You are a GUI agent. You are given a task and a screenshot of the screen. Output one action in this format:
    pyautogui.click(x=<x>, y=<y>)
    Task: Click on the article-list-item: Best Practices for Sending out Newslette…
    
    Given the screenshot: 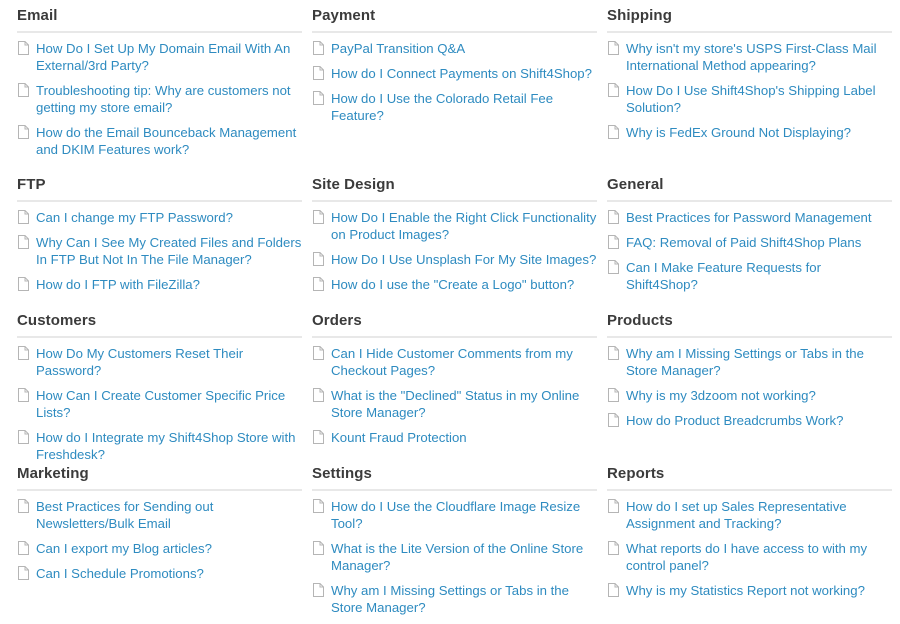 What is the action you would take?
    pyautogui.click(x=159, y=515)
    